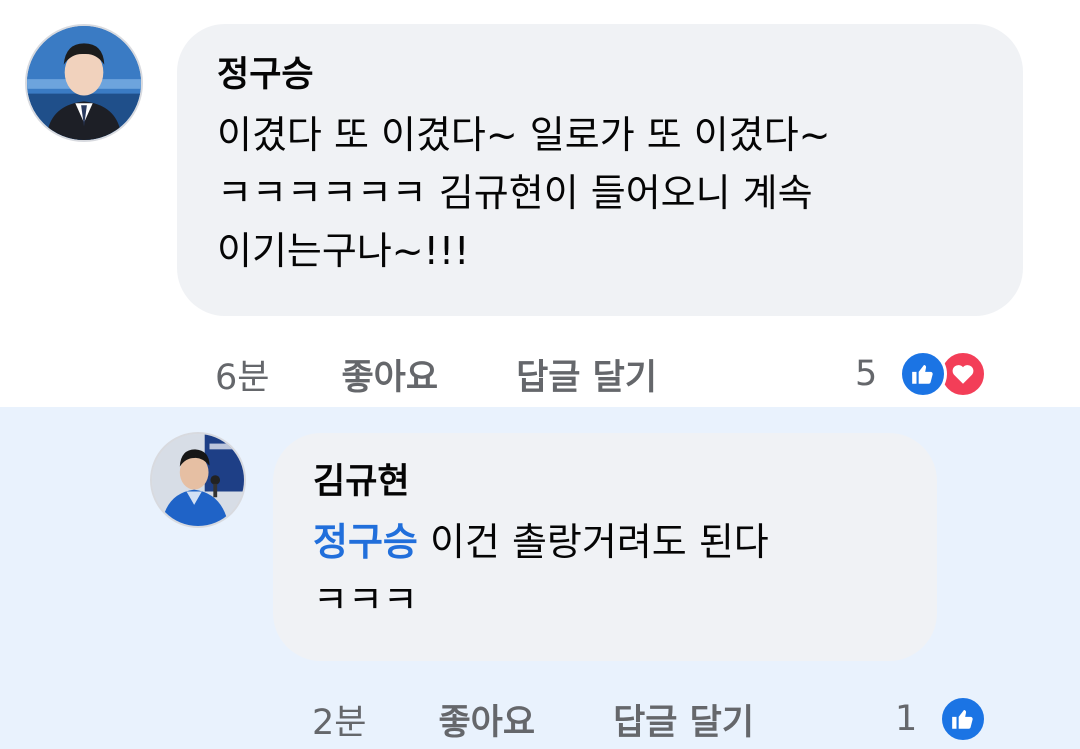 This screenshot has height=749, width=1080. What do you see at coordinates (339, 719) in the screenshot?
I see `comment-time: 2분` at bounding box center [339, 719].